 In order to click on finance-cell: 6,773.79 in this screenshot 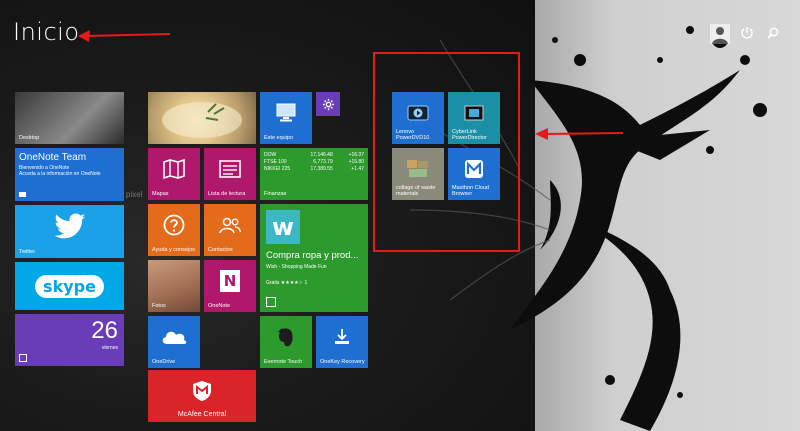, I will do `click(323, 162)`.